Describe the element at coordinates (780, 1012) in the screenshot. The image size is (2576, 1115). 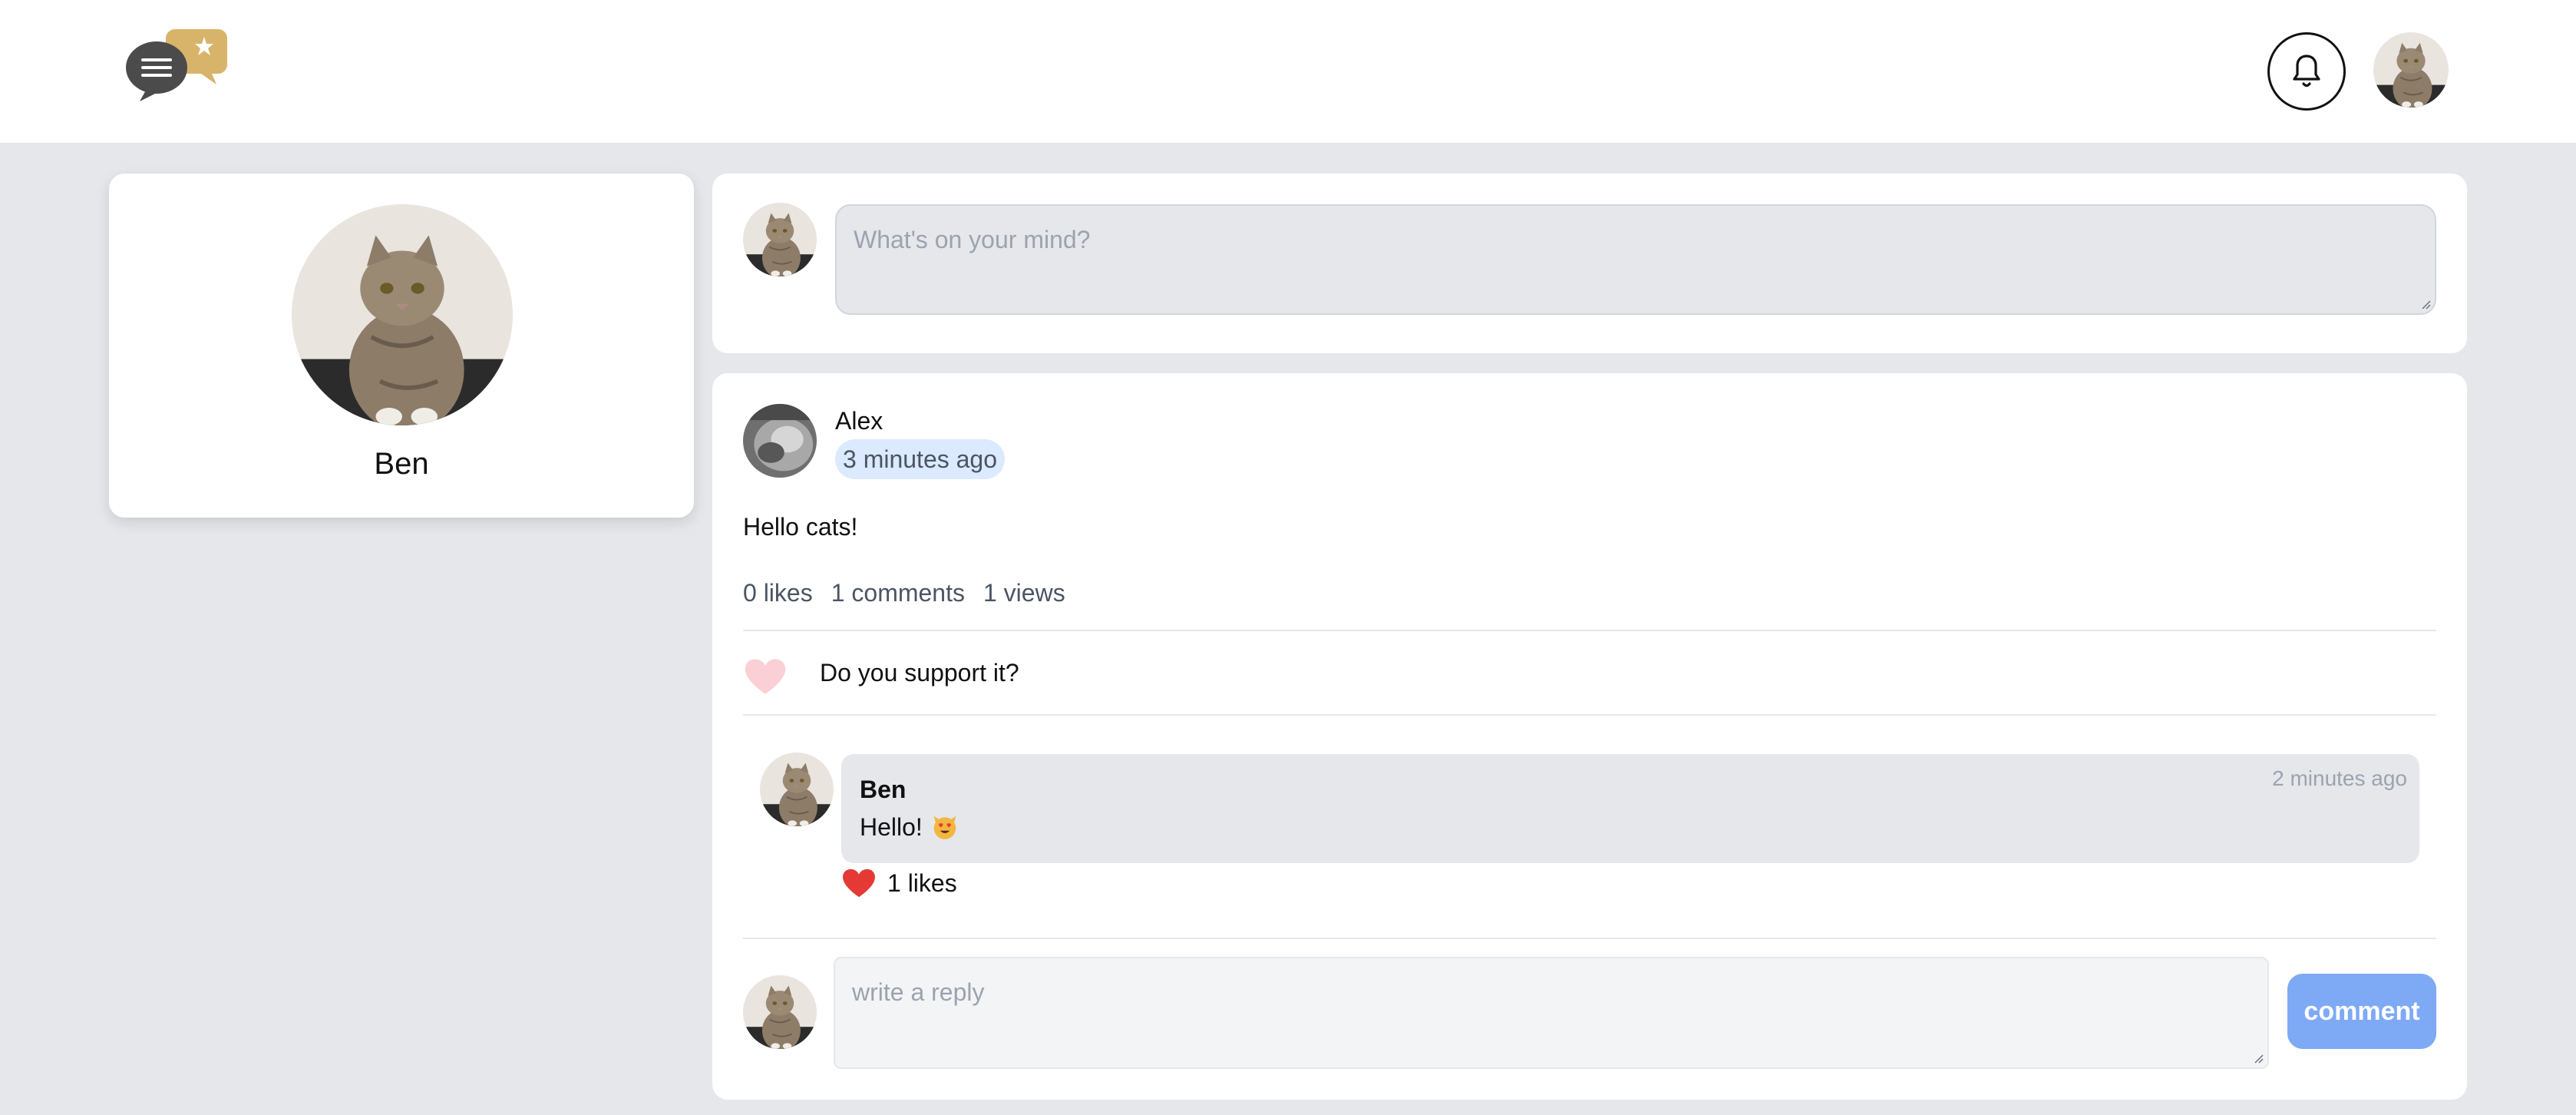
I see `reply-avatar` at that location.